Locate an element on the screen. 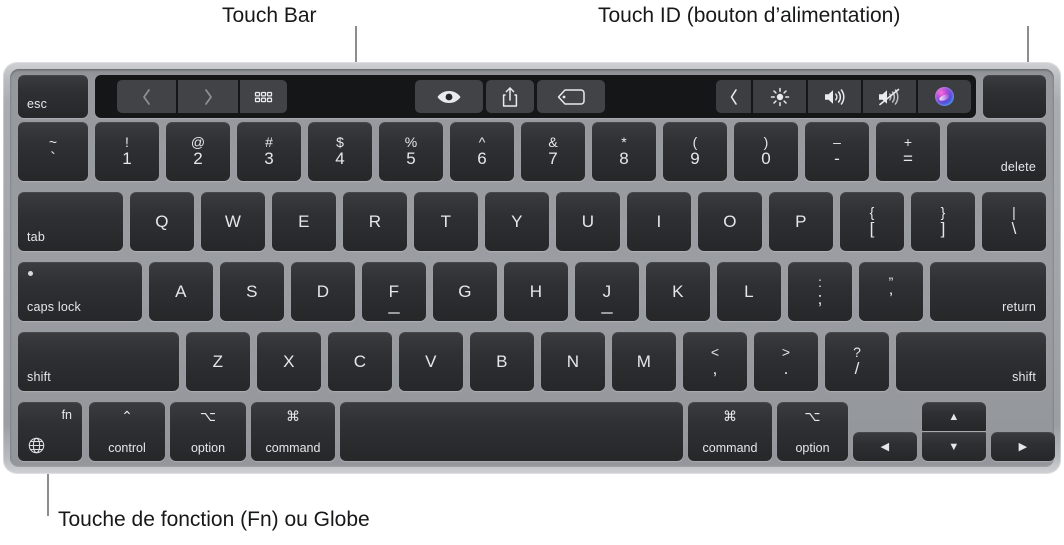  key-k: K is located at coordinates (678, 291).